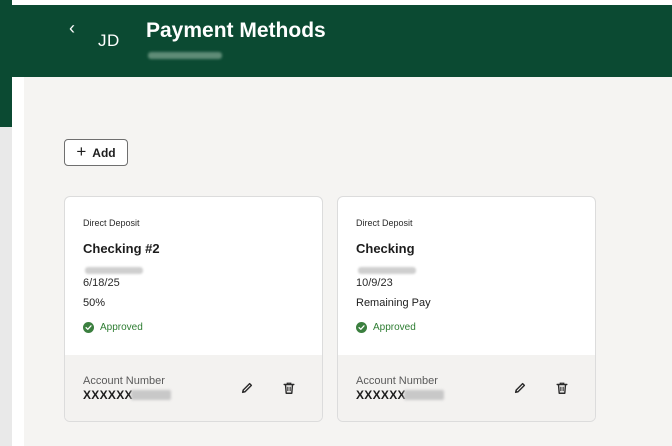  Describe the element at coordinates (393, 303) in the screenshot. I see `deposit-amount: Remaining Pay` at that location.